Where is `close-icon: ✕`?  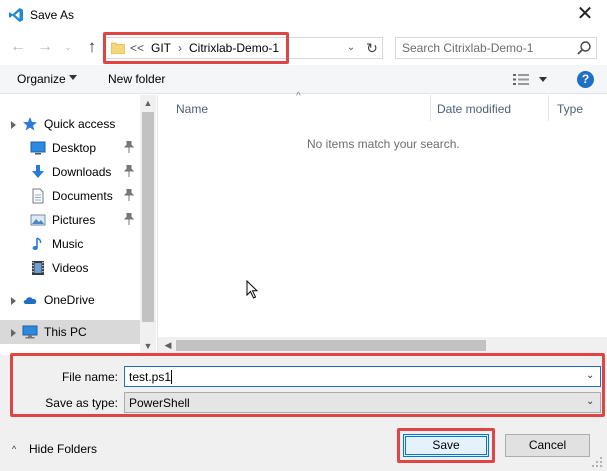
close-icon: ✕ is located at coordinates (585, 15).